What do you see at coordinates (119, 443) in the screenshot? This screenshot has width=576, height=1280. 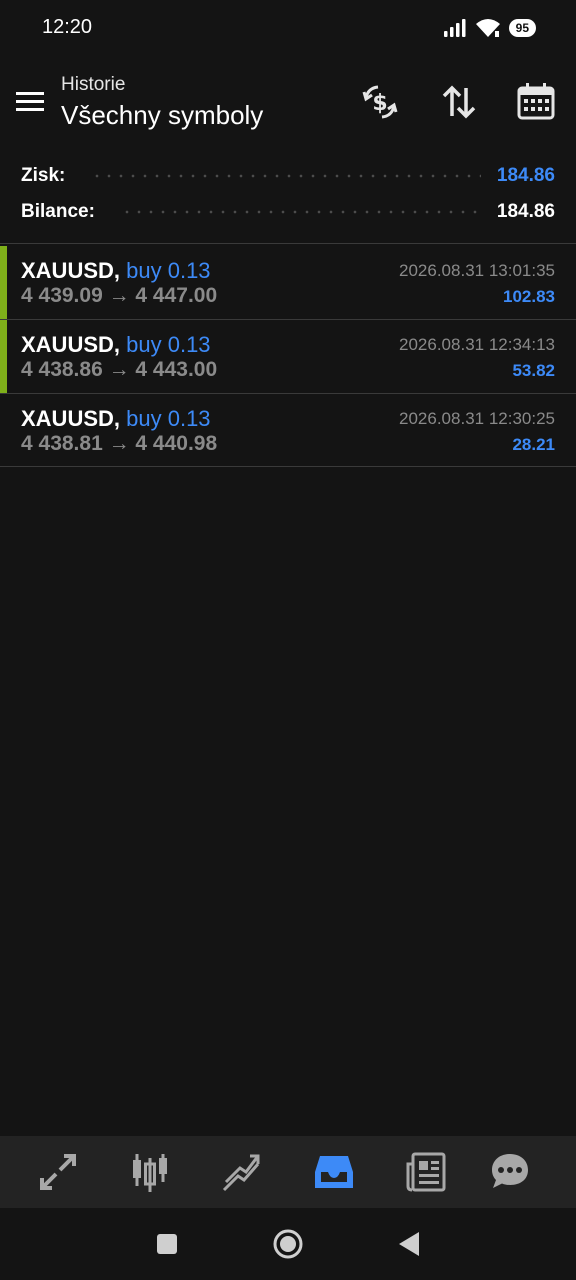 I see `deal-prices: 4 438.81 → 4 440.98` at bounding box center [119, 443].